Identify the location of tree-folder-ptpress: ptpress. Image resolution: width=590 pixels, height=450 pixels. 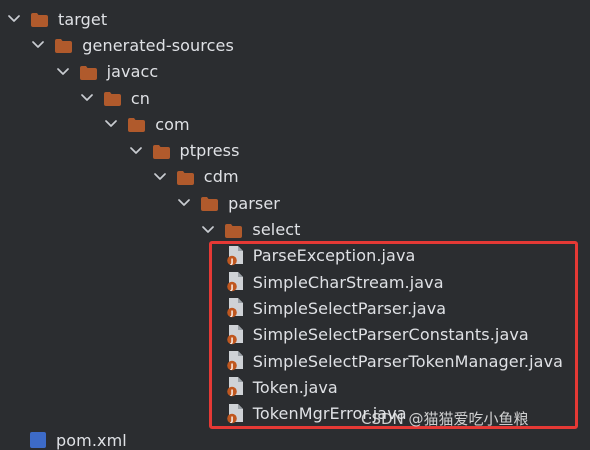
(295, 150).